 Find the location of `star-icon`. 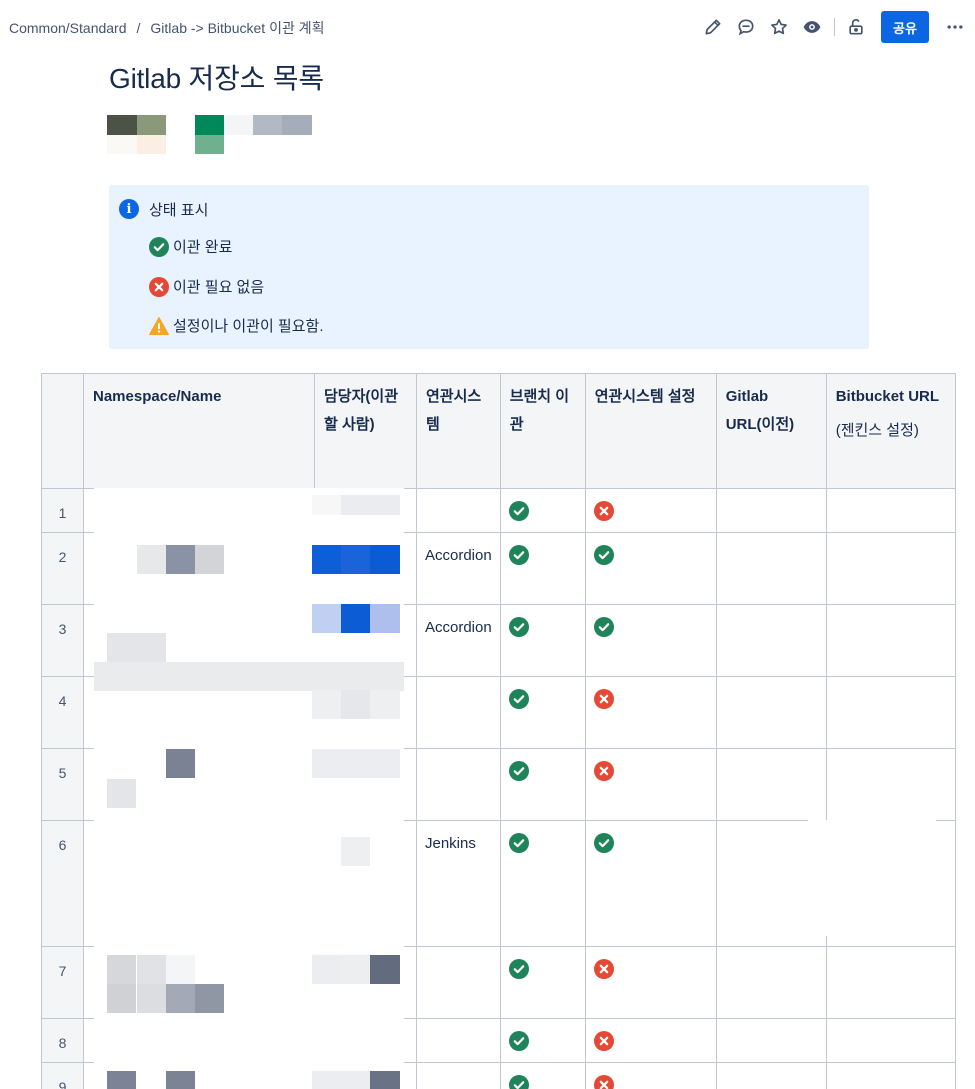

star-icon is located at coordinates (779, 27).